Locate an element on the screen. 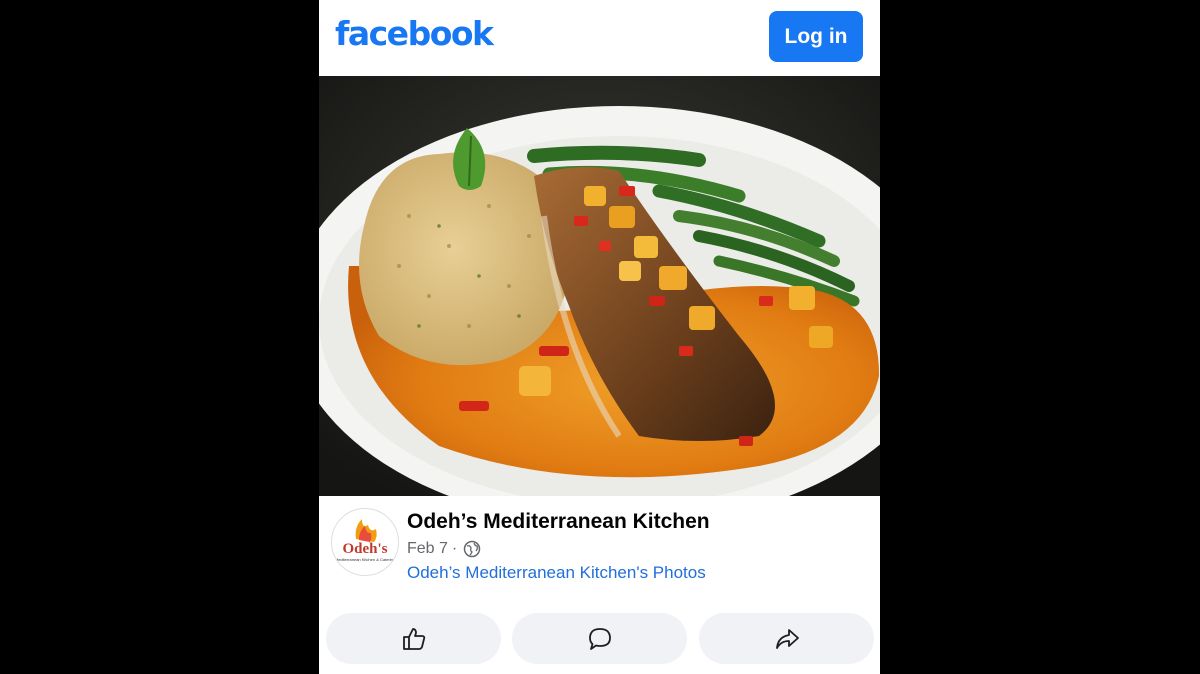 This screenshot has width=1200, height=674. share-button is located at coordinates (786, 638).